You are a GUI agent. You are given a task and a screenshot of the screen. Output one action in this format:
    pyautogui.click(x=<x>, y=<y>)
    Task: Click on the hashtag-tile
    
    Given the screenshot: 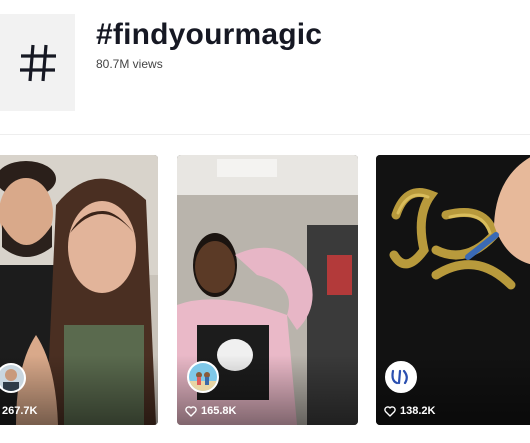 What is the action you would take?
    pyautogui.click(x=37, y=62)
    